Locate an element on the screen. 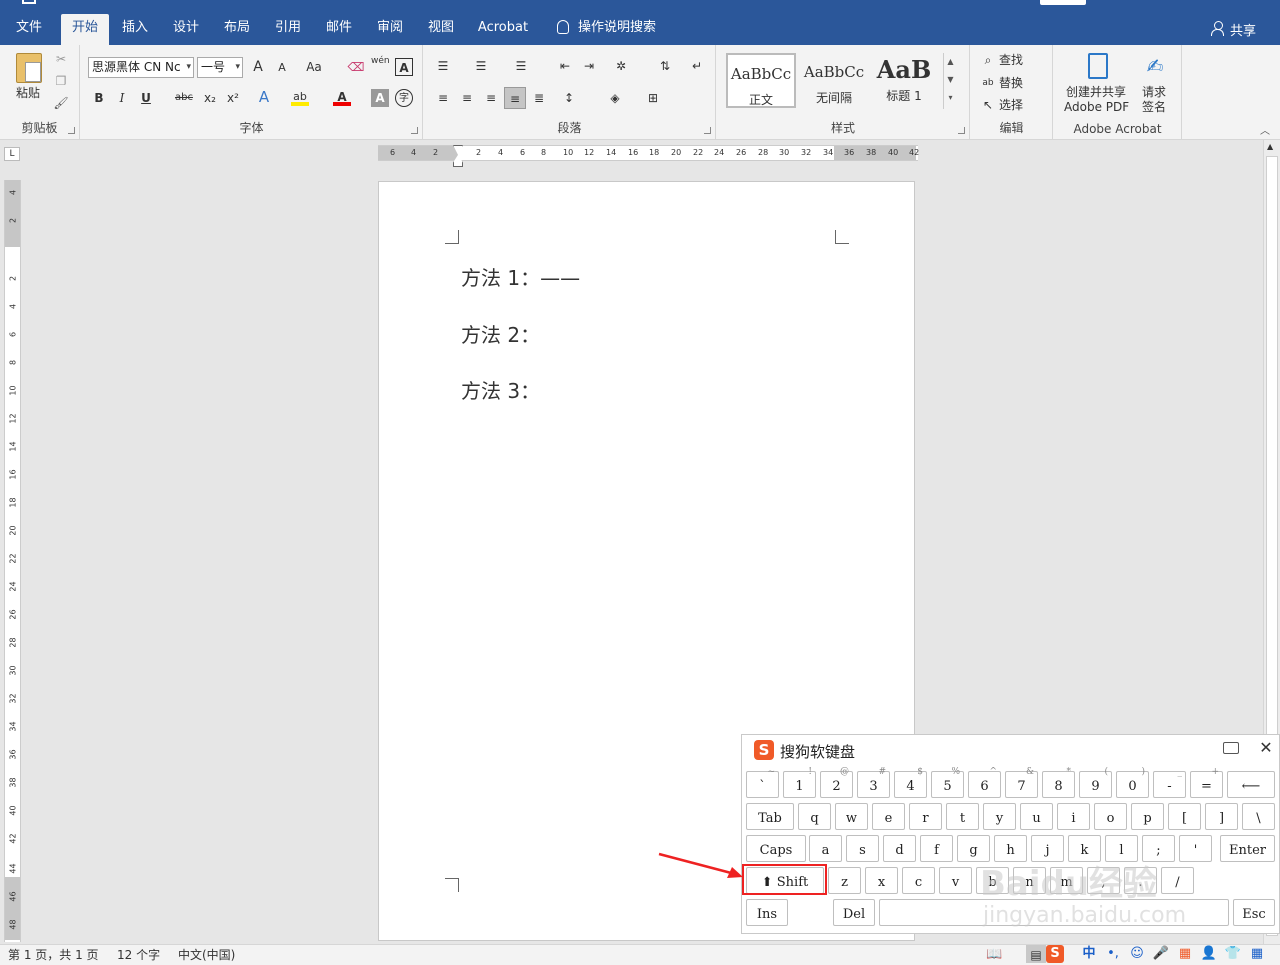 This screenshot has width=1280, height=965. numbering-icon: ☰ is located at coordinates (481, 66).